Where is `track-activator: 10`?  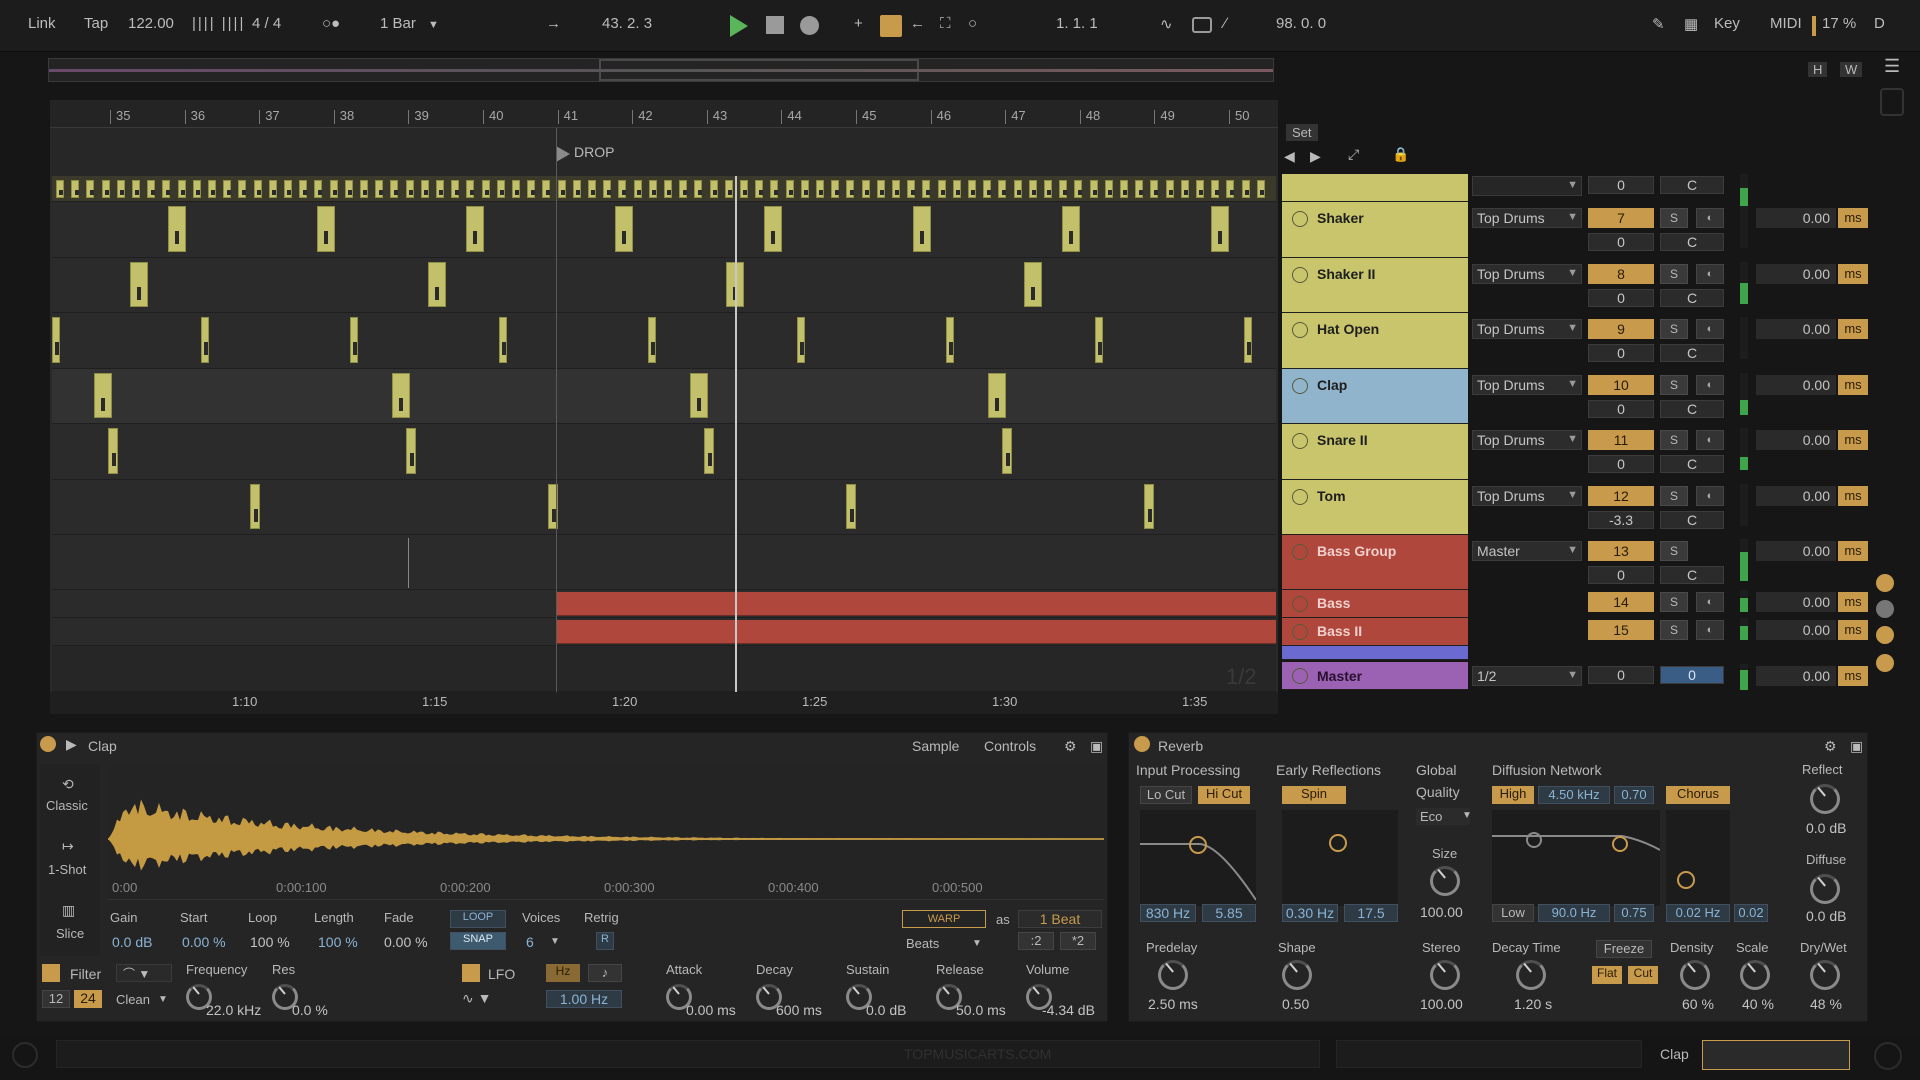 track-activator: 10 is located at coordinates (1621, 385).